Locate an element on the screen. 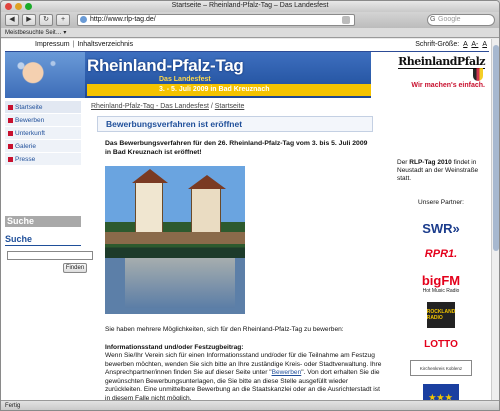 The width and height of the screenshot is (500, 411). bookmark-most-visited: Meistbesuchte Seit… ▾ is located at coordinates (35, 33).